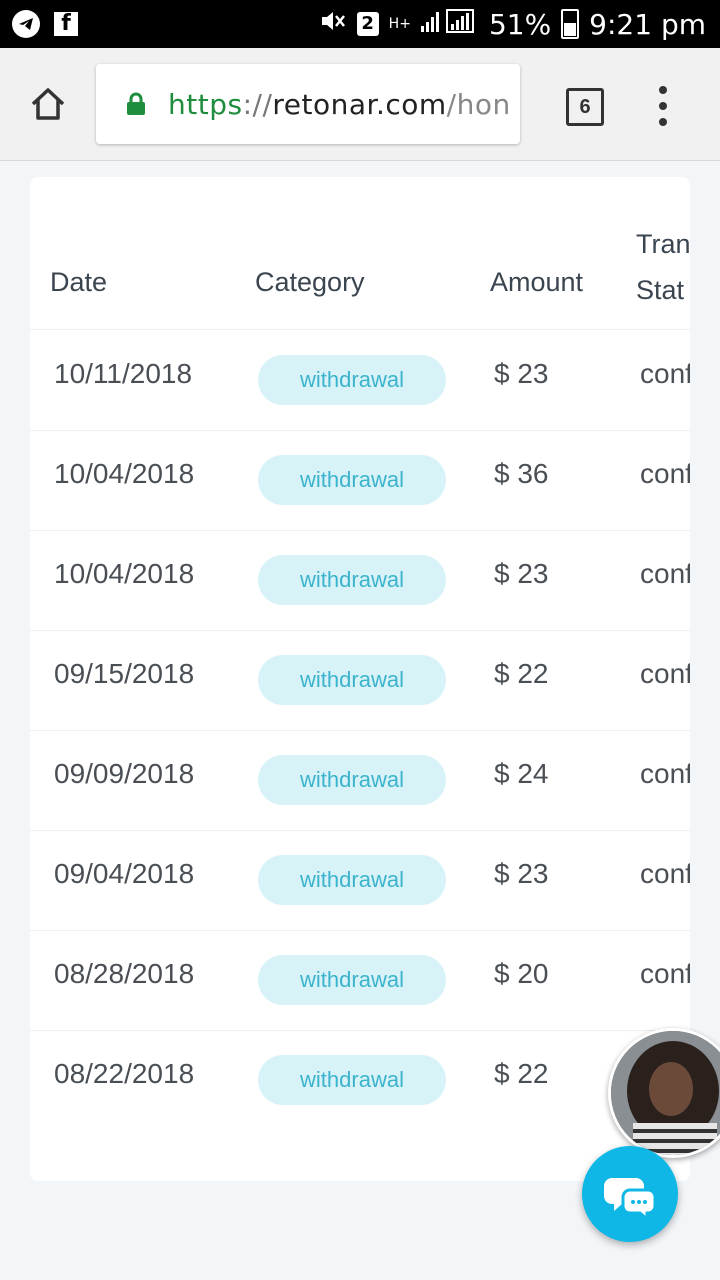 The height and width of the screenshot is (1280, 720). Describe the element at coordinates (537, 282) in the screenshot. I see `column-header-amount: Amount` at that location.